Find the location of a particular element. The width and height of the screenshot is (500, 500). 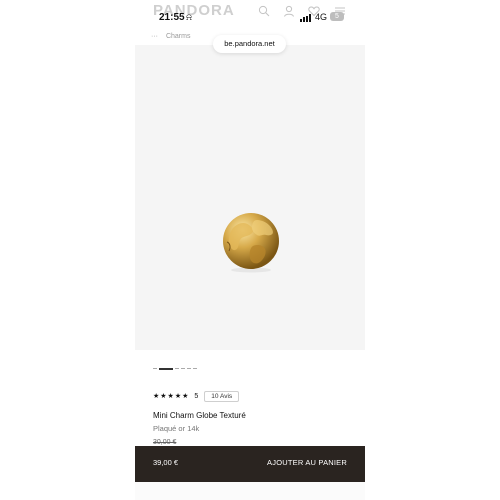

status-bar: PANDORA 21:55 ⍾ 4G 5 is located at coordinates (250, 17).